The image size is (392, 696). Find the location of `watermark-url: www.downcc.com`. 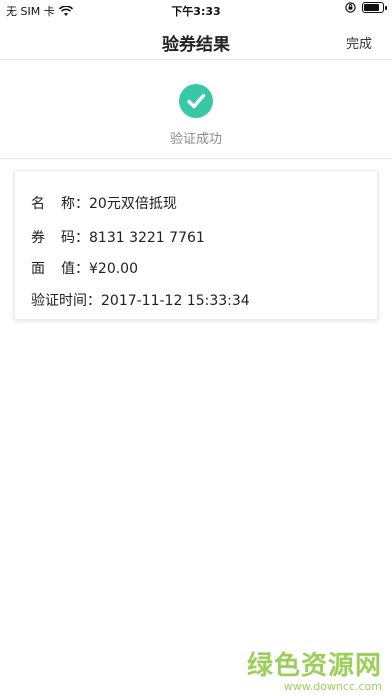

watermark-url: www.downcc.com is located at coordinates (332, 686).